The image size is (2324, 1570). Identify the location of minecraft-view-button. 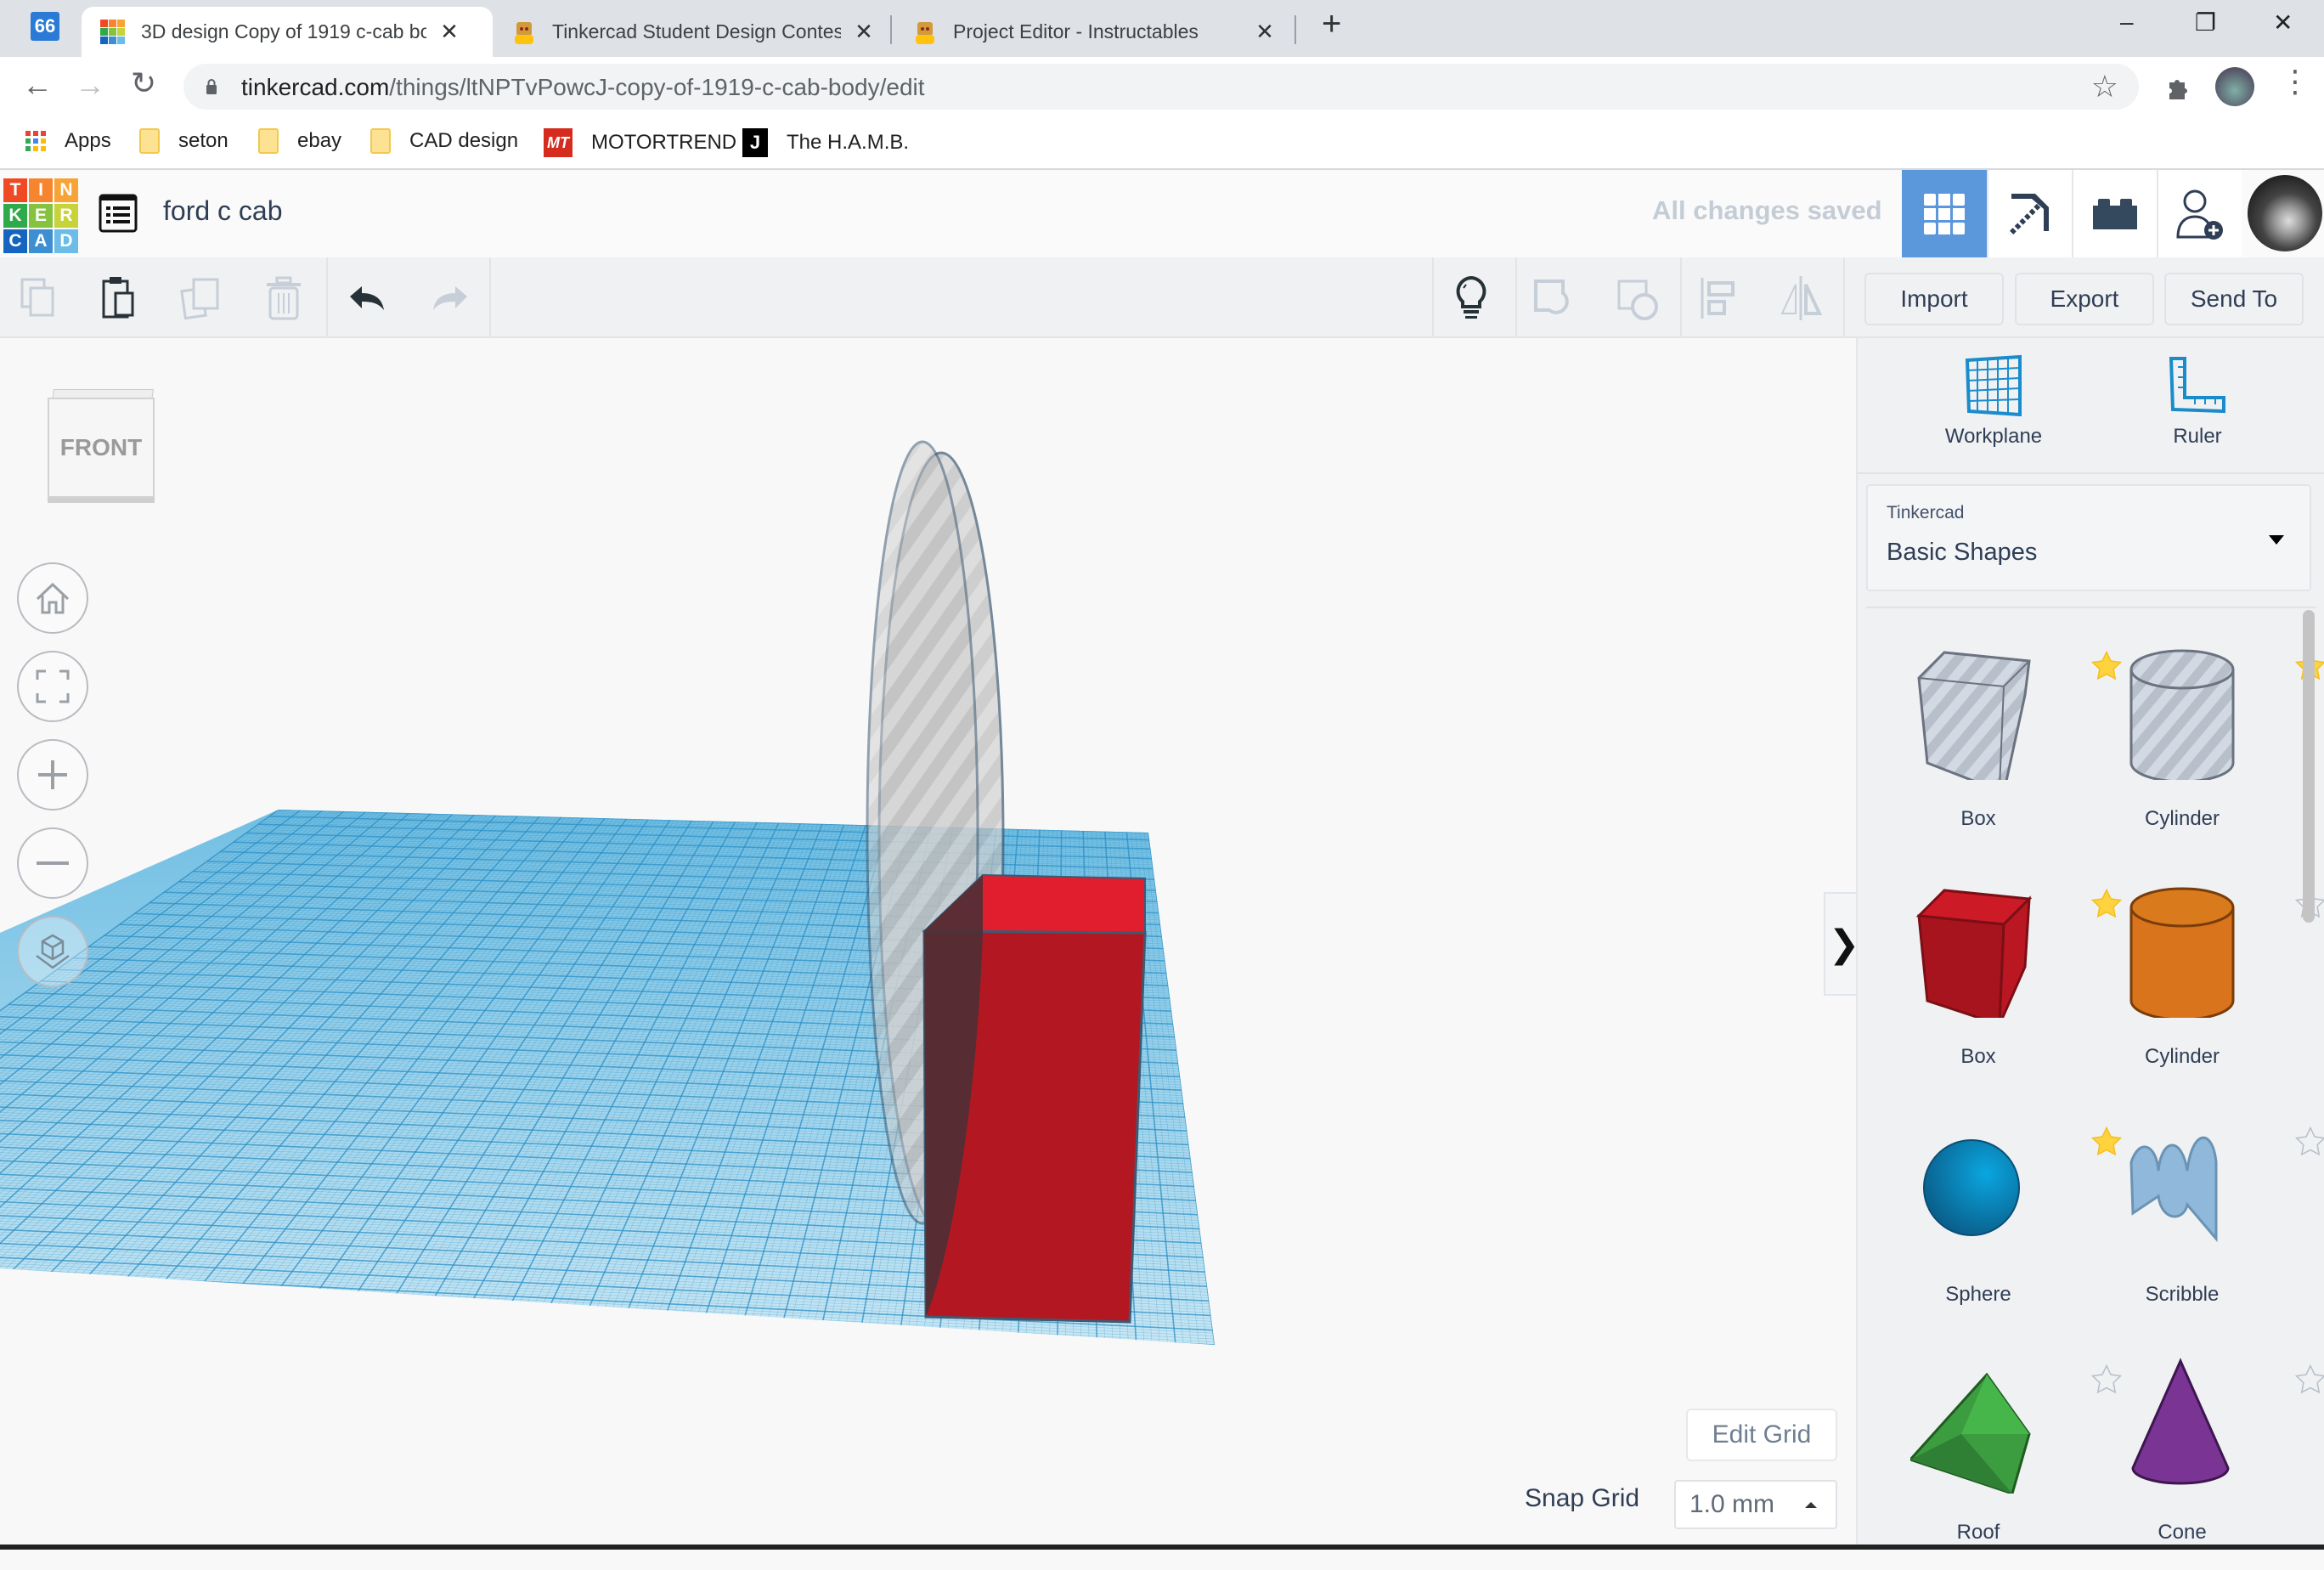
(2030, 213).